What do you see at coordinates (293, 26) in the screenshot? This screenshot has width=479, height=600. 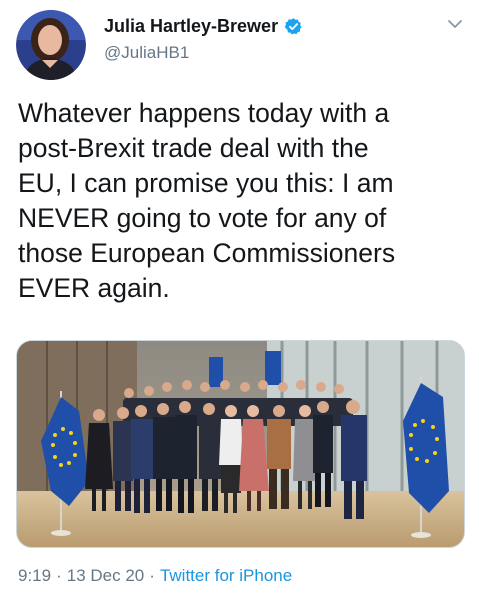 I see `verified-badge-icon` at bounding box center [293, 26].